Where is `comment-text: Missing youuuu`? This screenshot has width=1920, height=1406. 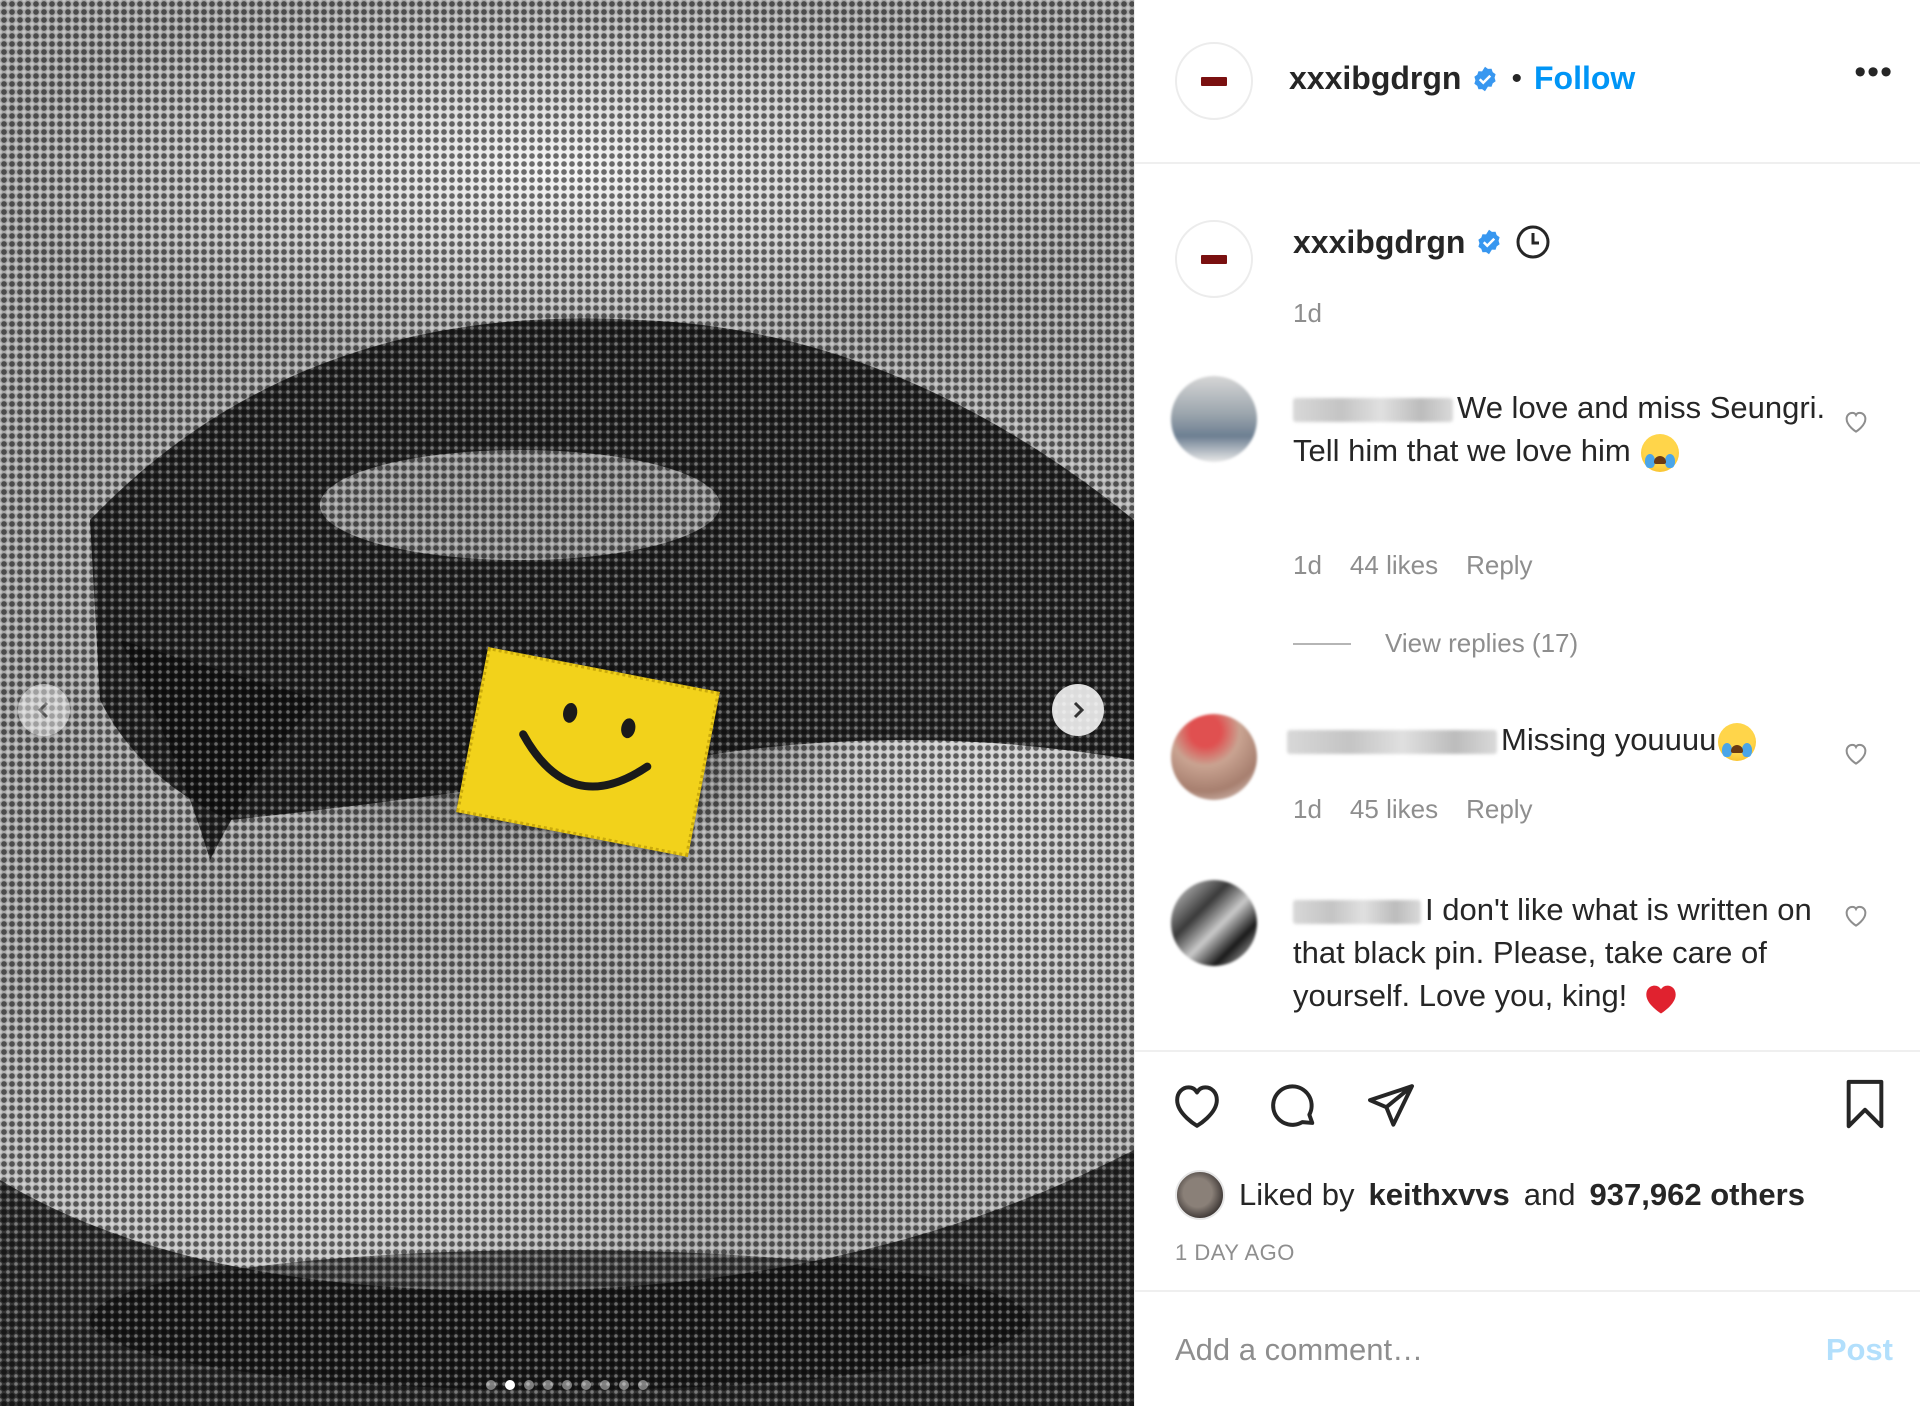
comment-text: Missing youuuu is located at coordinates (1609, 739).